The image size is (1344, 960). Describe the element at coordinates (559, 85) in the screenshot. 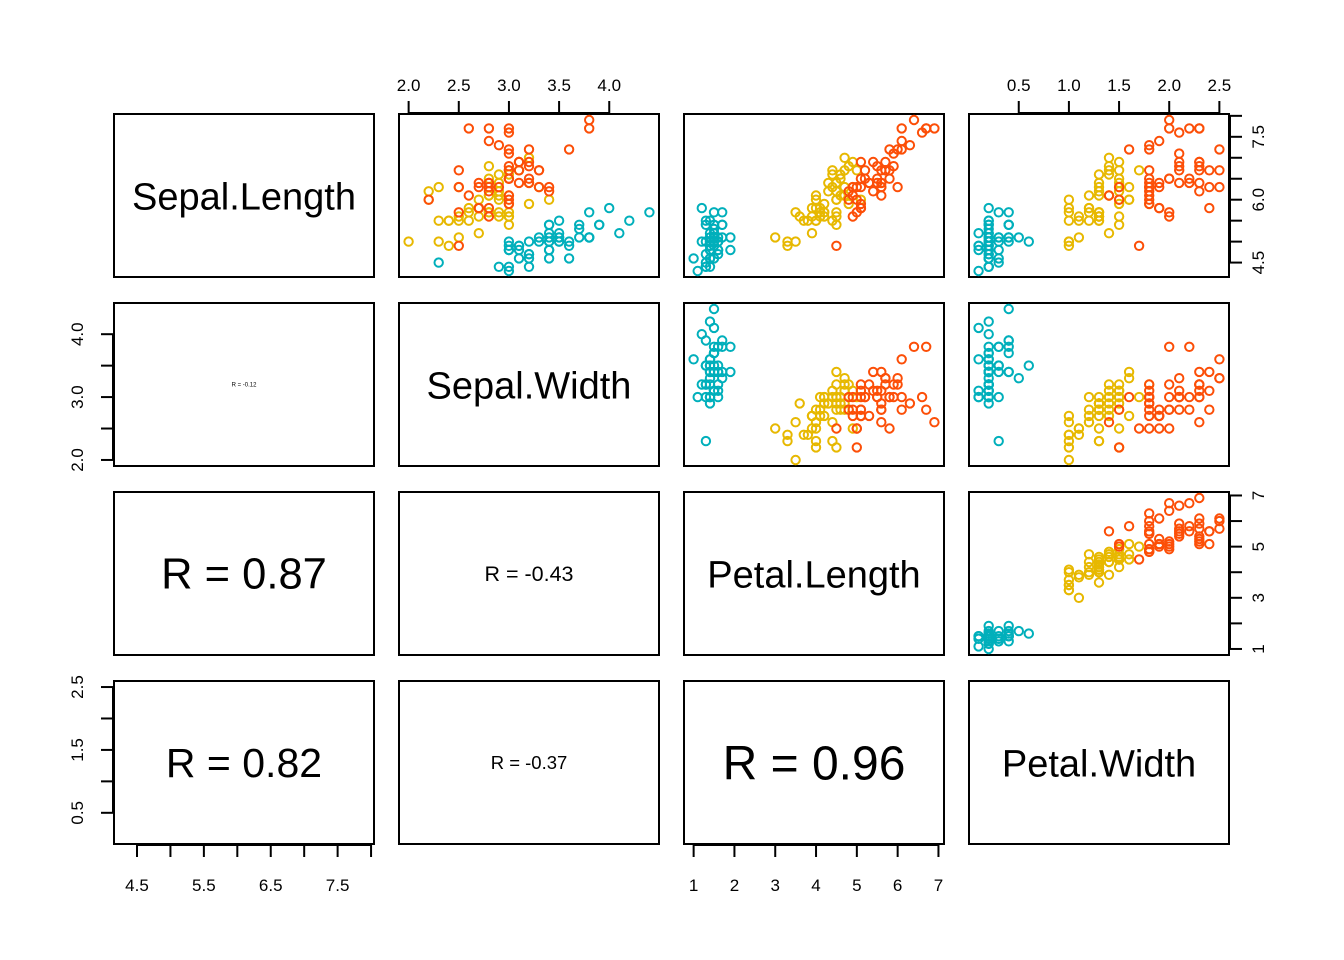

I see `tick-label: 3.5` at that location.